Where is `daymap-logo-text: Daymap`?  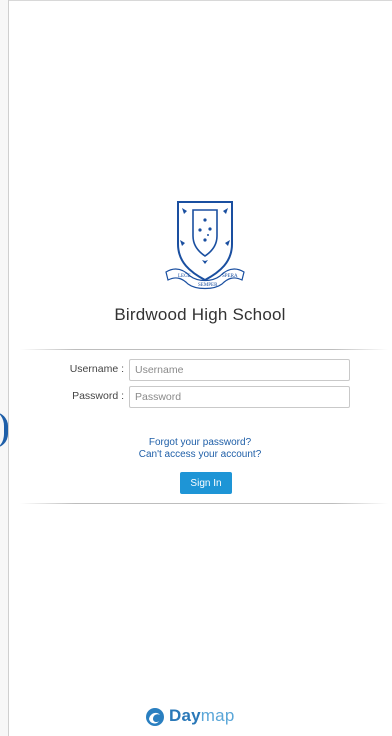 daymap-logo-text: Daymap is located at coordinates (201, 716).